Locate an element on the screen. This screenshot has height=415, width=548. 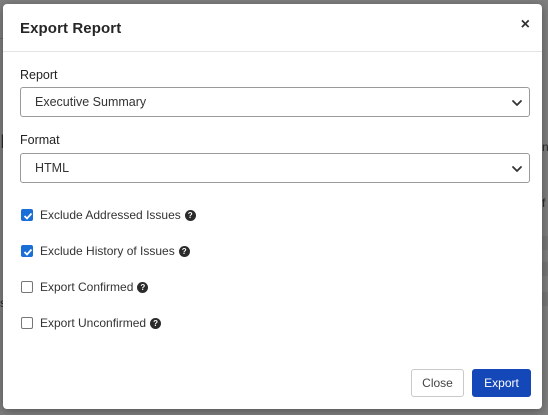
report-label: Report is located at coordinates (39, 75).